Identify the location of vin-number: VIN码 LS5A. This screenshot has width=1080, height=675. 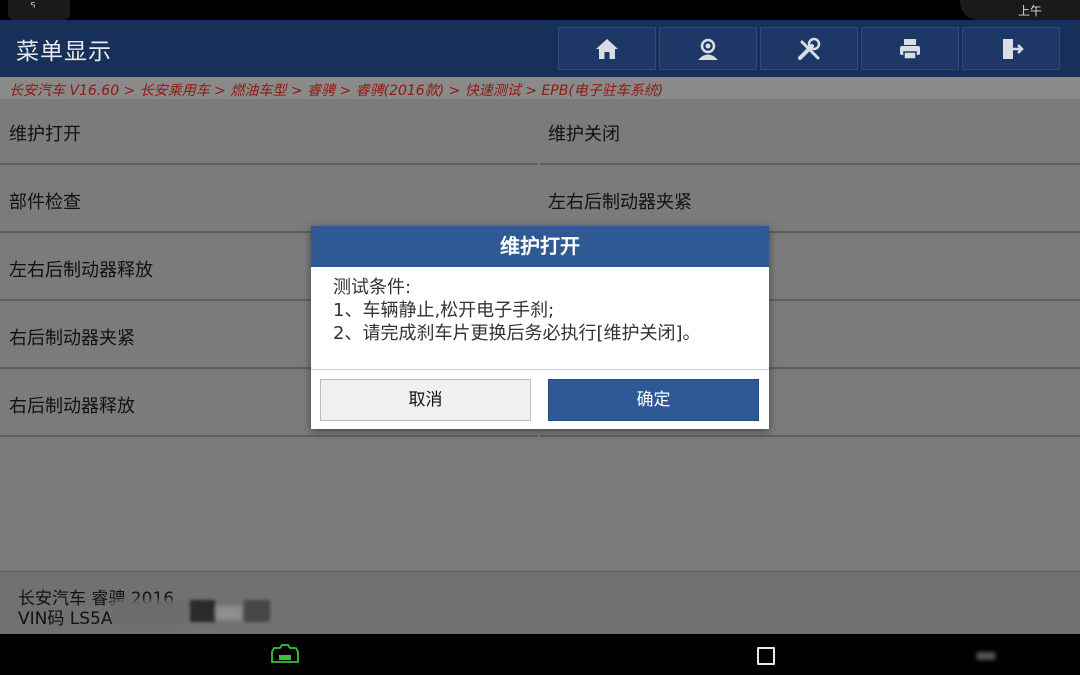
(65, 619).